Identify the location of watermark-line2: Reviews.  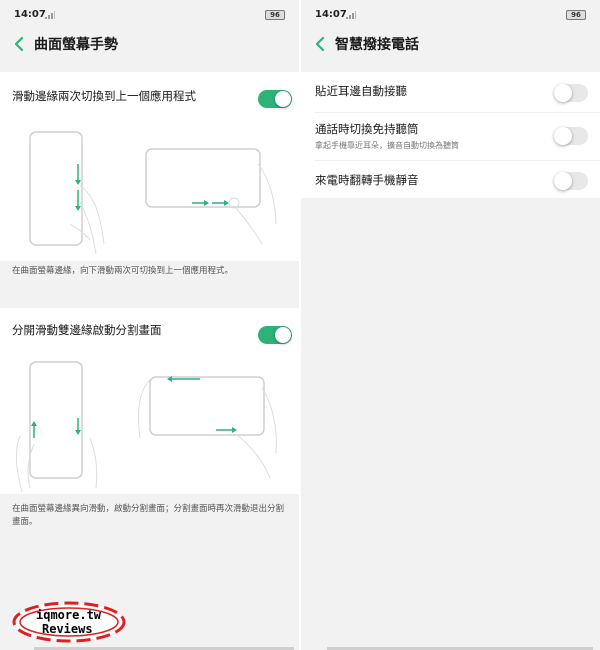
(67, 629).